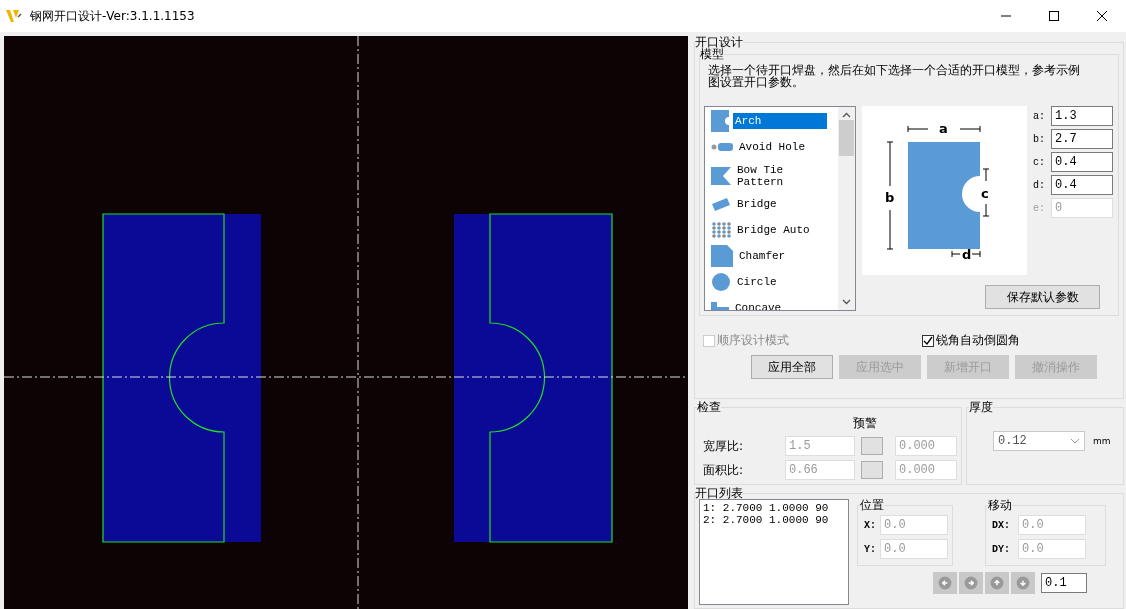  I want to click on notched-flag-icon, so click(721, 175).